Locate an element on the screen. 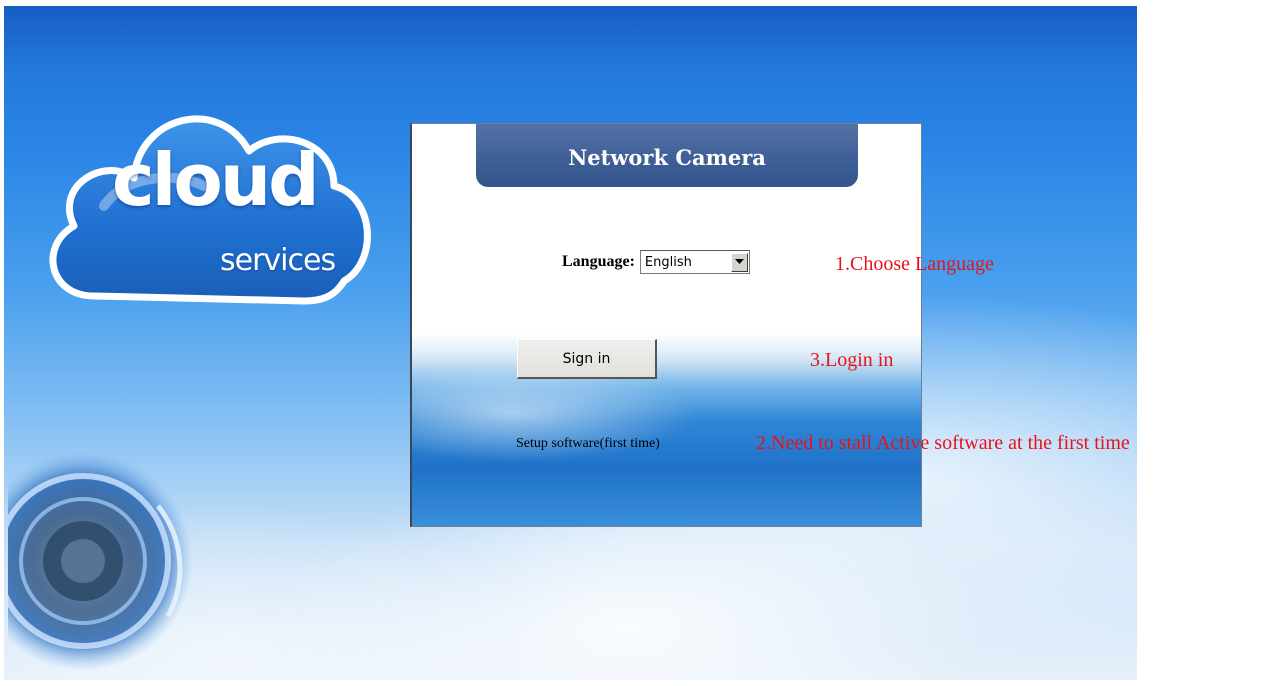 This screenshot has height=686, width=1280. language-row: Language: English is located at coordinates (656, 262).